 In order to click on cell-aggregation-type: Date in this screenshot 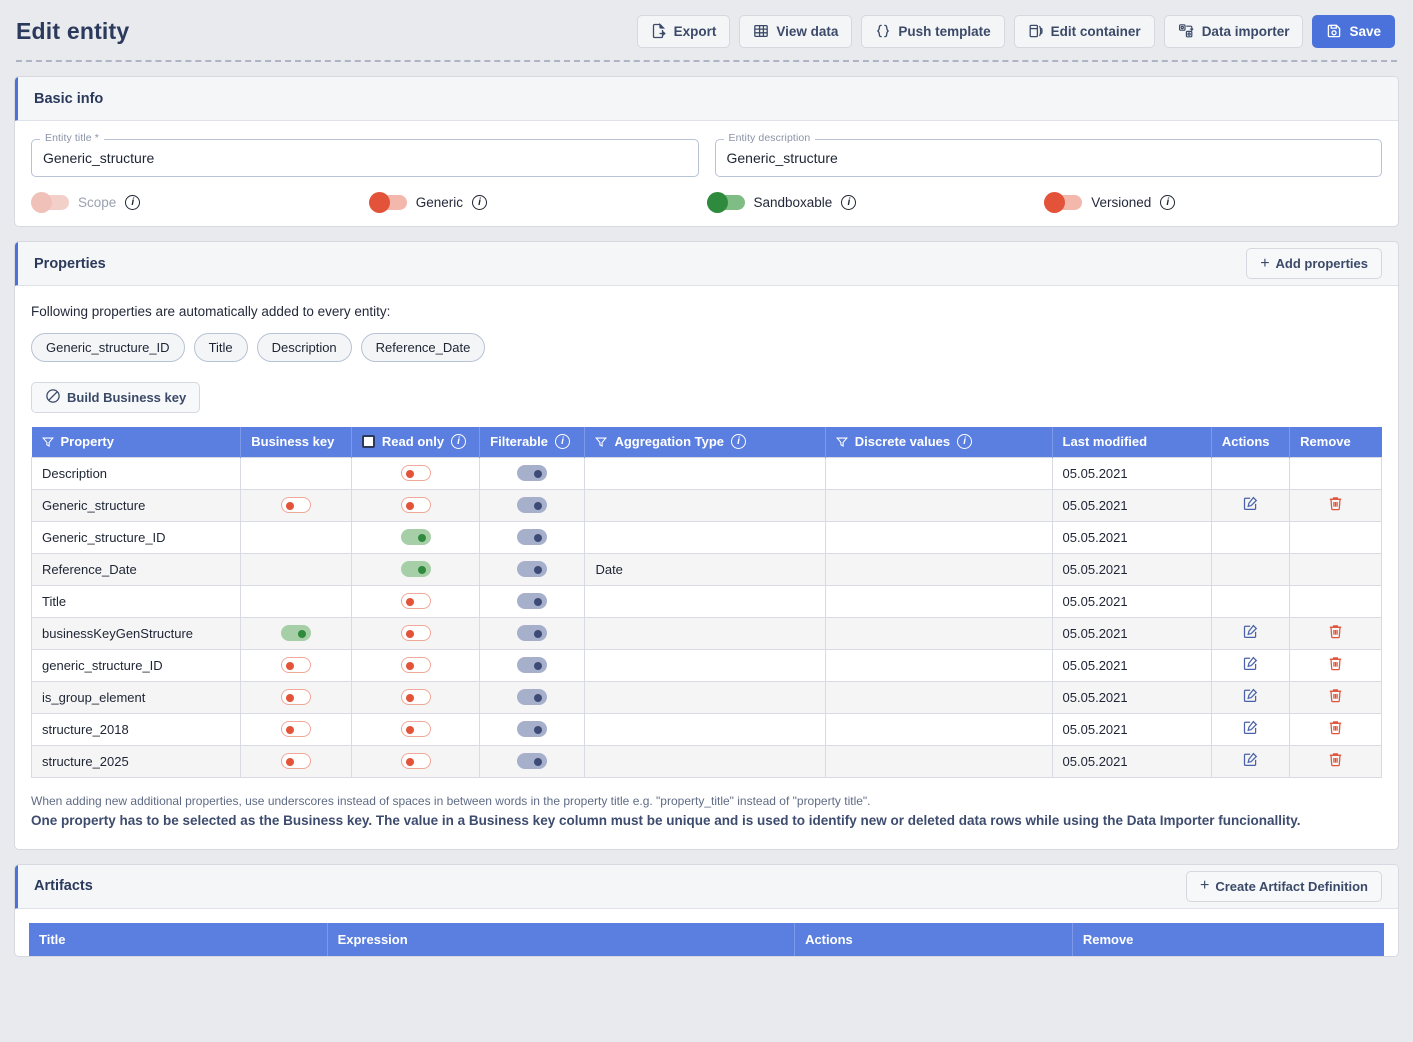, I will do `click(705, 569)`.